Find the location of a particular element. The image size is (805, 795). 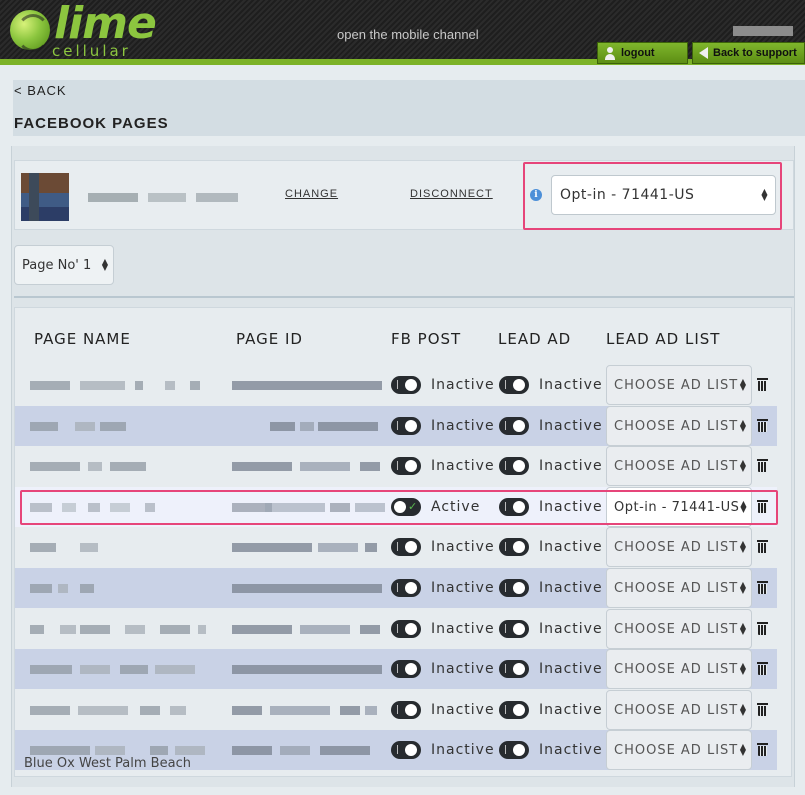

lead-ad-status: Inactive is located at coordinates (571, 629).